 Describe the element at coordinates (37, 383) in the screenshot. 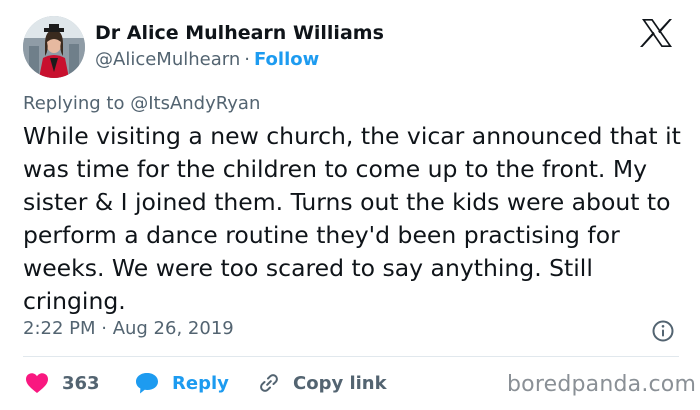

I see `heart-icon` at that location.